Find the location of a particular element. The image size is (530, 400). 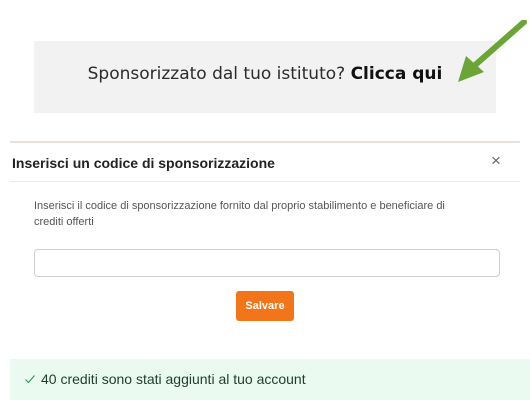

sponsor-question: Sponsorizzato dal tuo istituto? is located at coordinates (216, 74).